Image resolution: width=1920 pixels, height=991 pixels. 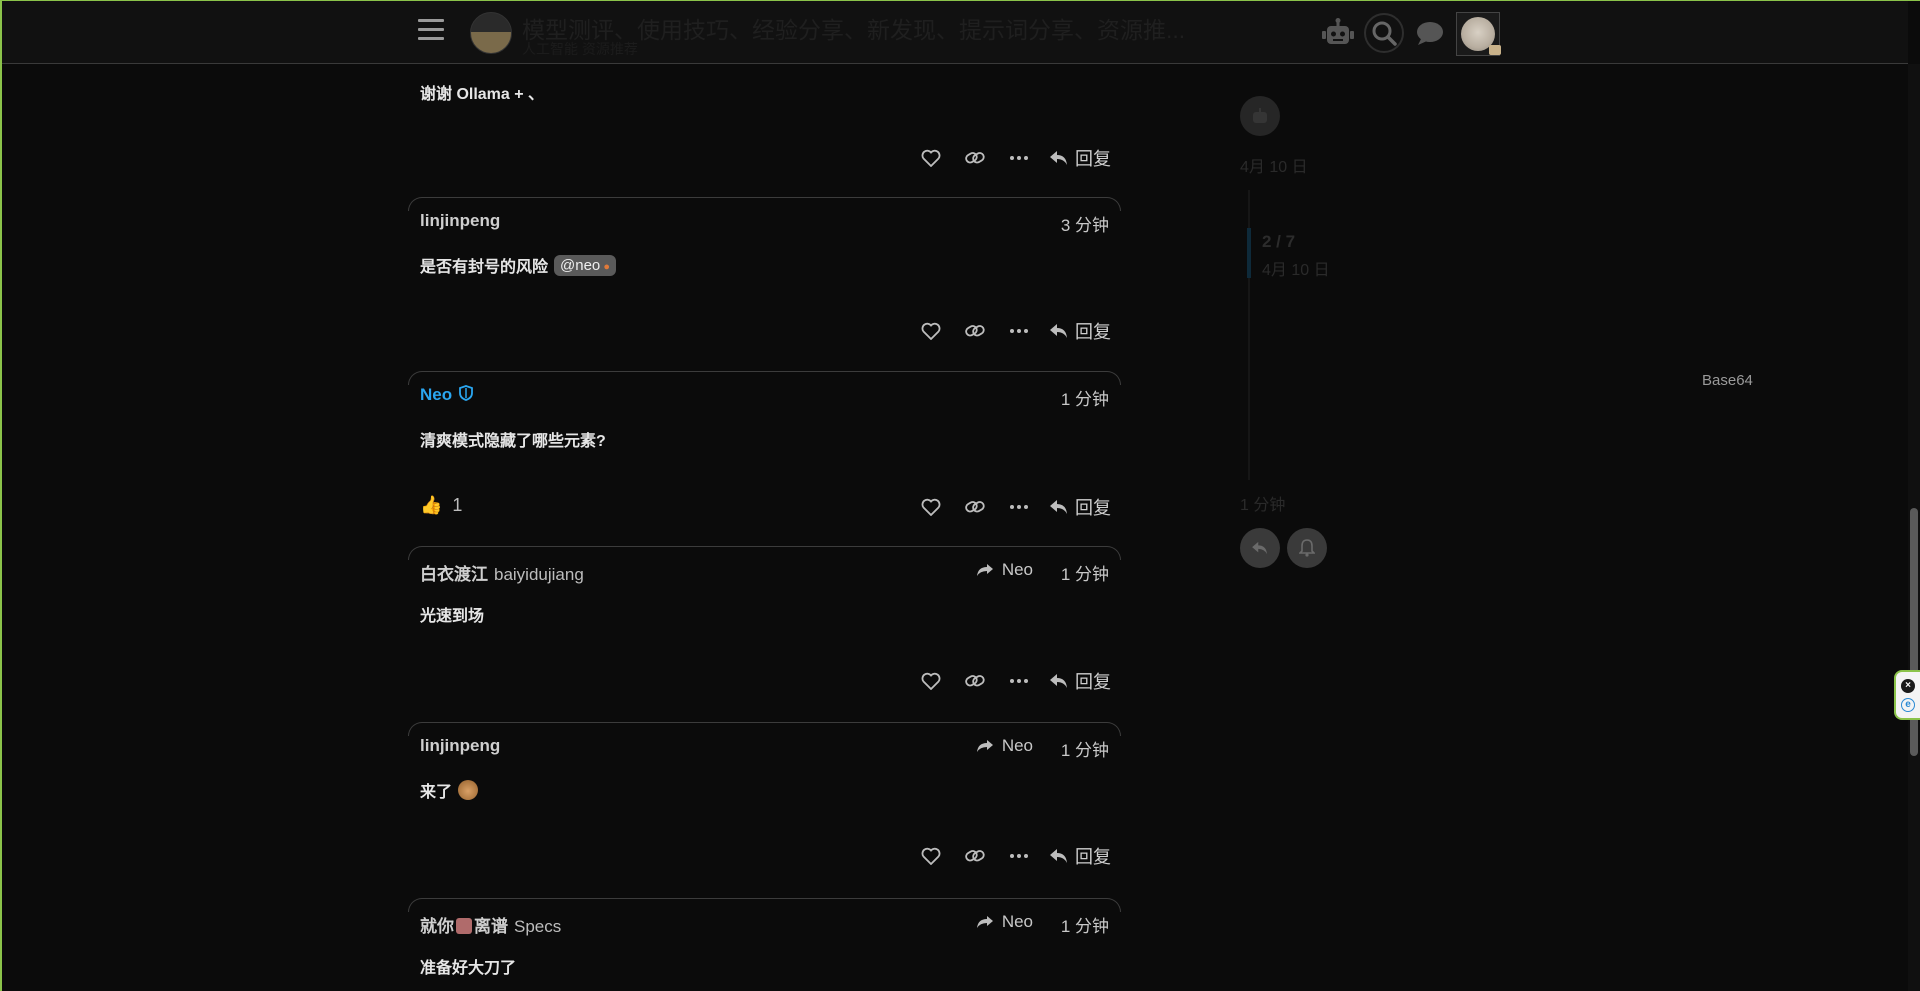 I want to click on post-item: 谢谢 Ollama + 、 回复, so click(x=764, y=120).